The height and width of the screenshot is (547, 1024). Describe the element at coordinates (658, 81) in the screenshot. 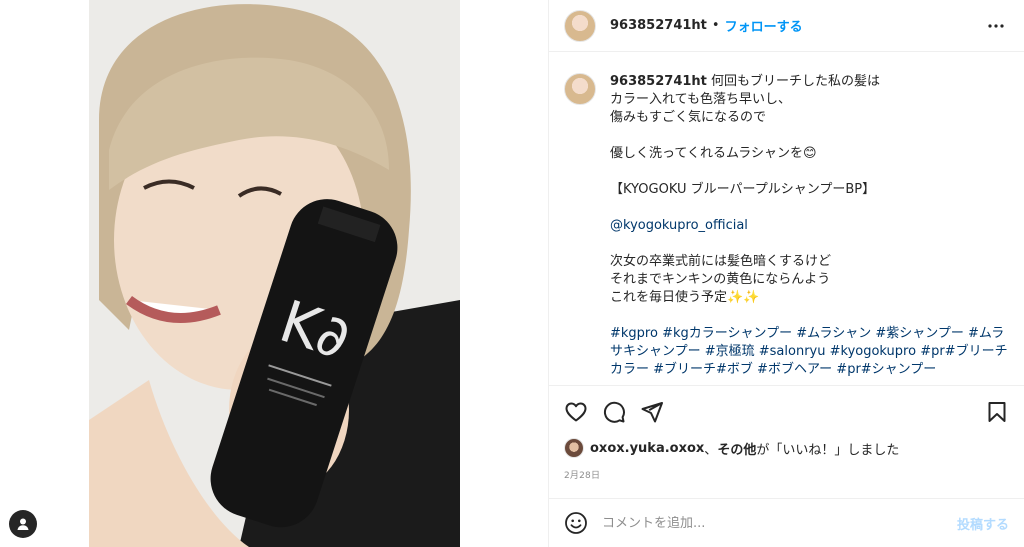

I see `caption-username: 963852741ht` at that location.